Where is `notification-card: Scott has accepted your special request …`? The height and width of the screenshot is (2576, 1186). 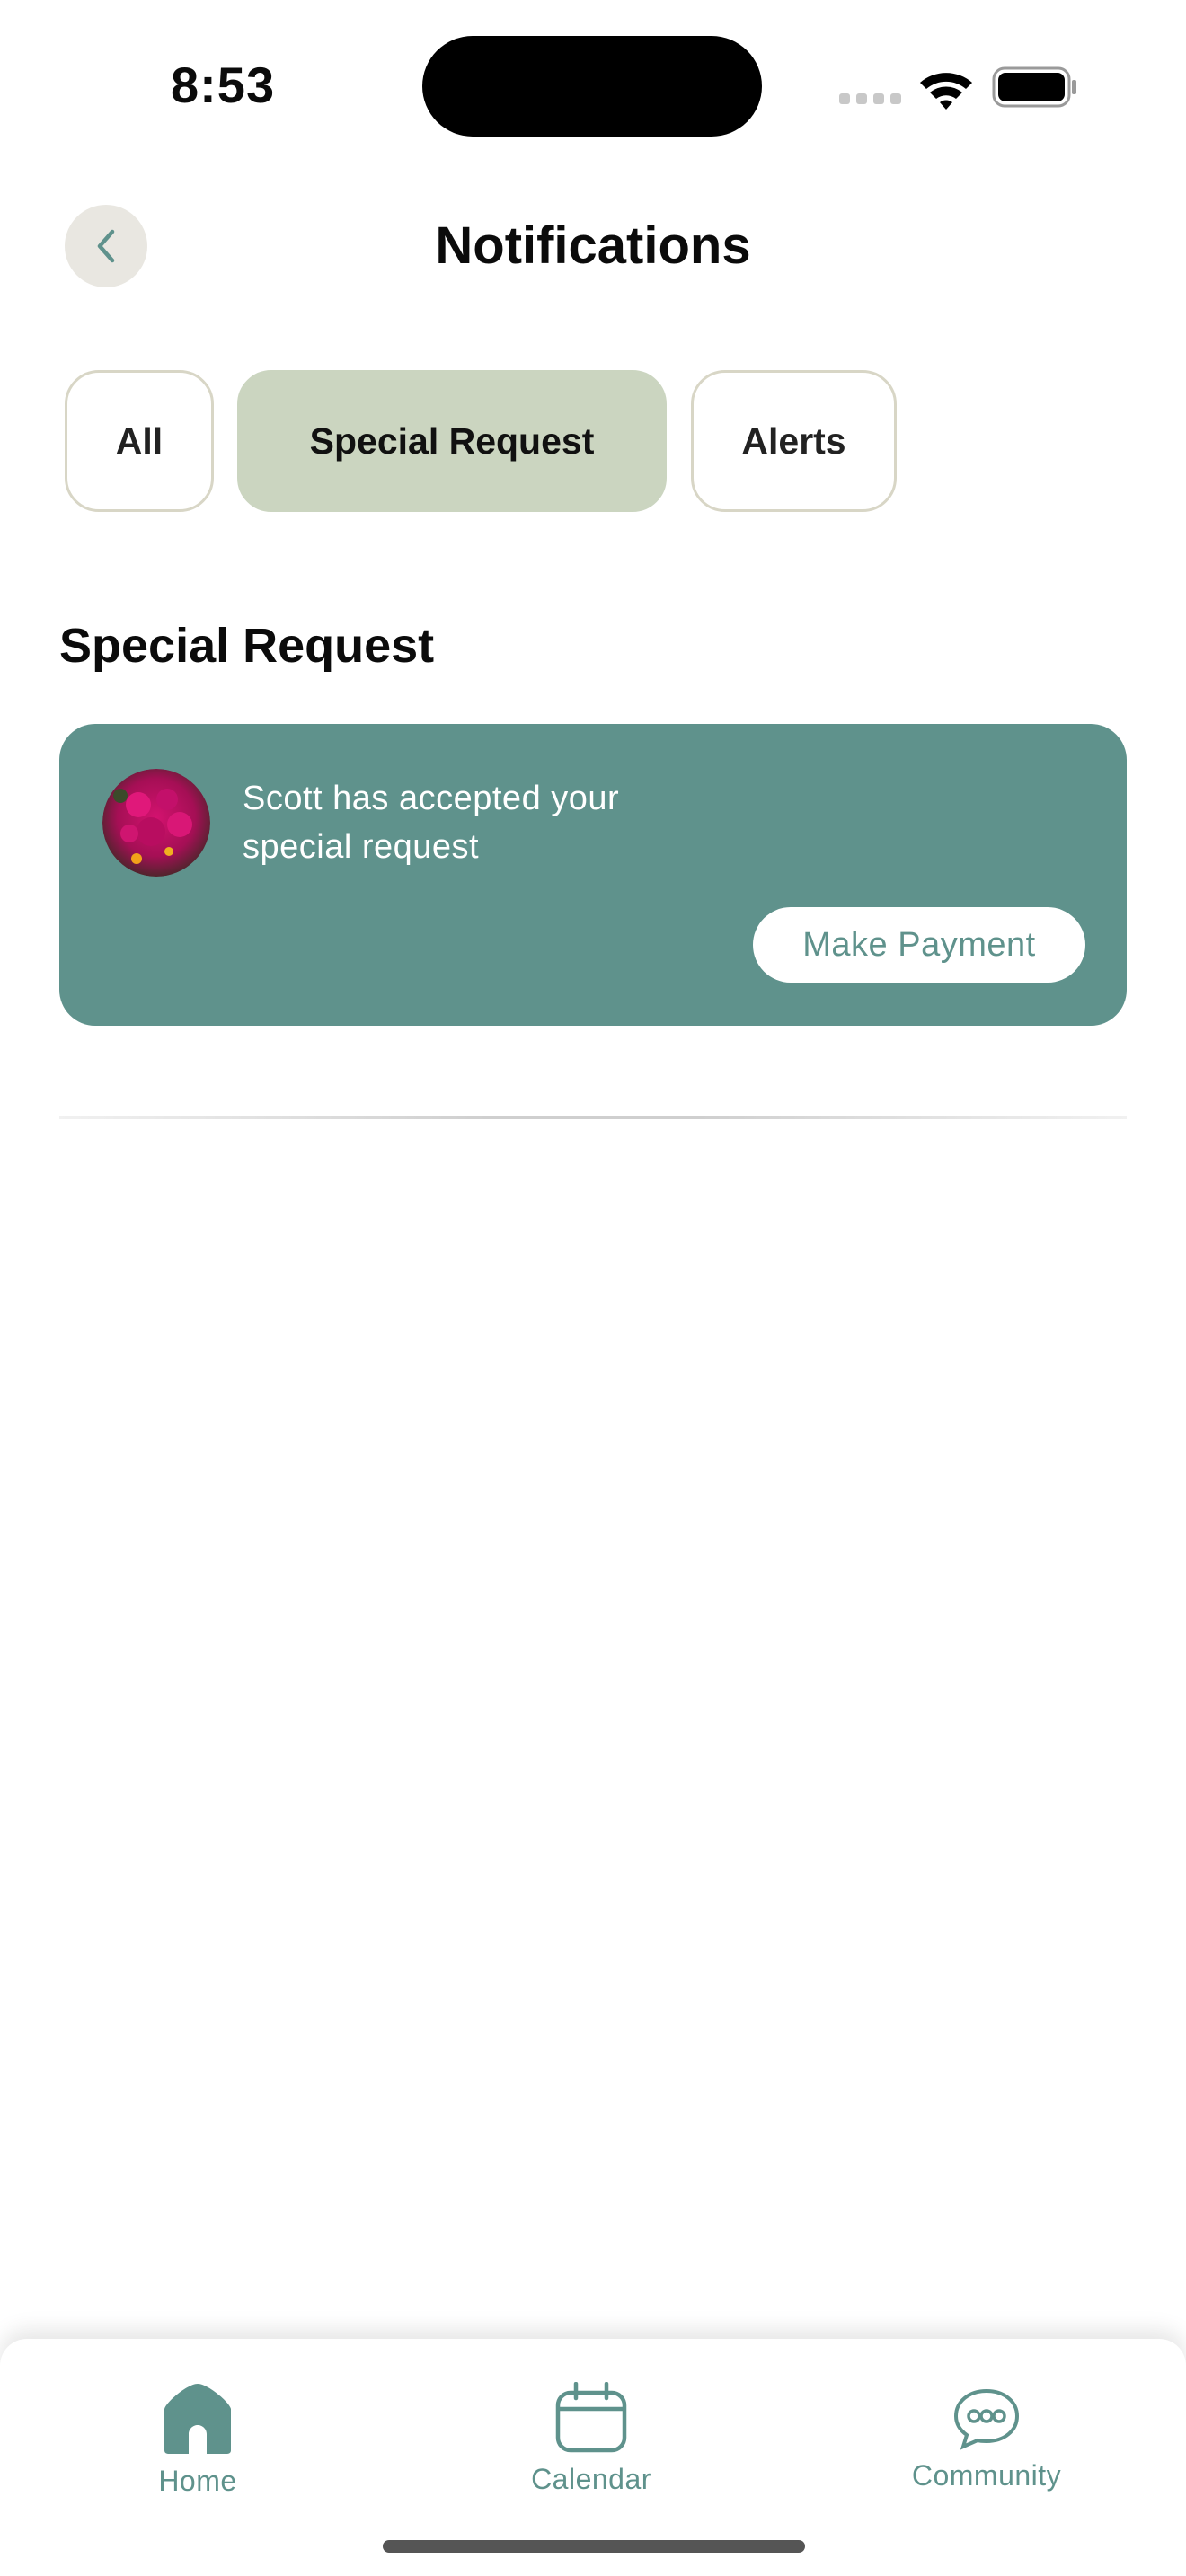
notification-card: Scott has accepted your special request … is located at coordinates (593, 875).